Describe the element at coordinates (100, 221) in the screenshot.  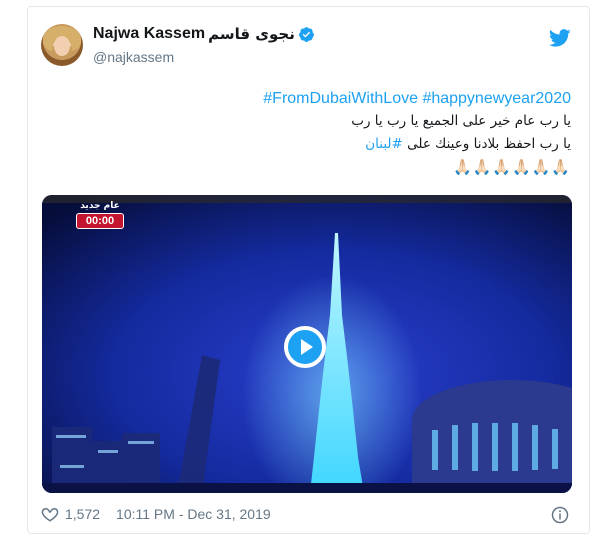
I see `overlay-time: 00:00` at that location.